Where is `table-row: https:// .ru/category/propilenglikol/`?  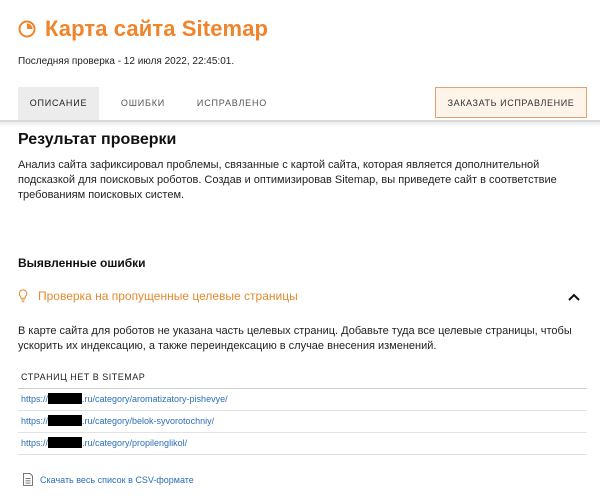 table-row: https:// .ru/category/propilenglikol/ is located at coordinates (302, 444).